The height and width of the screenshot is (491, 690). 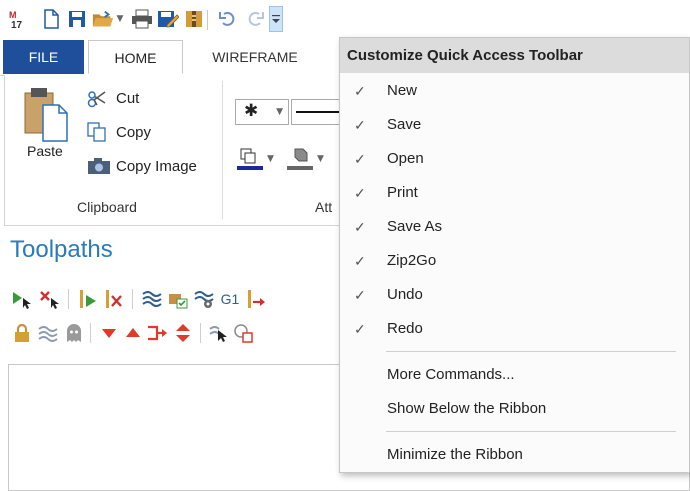 I want to click on lock-icon, so click(x=22, y=333).